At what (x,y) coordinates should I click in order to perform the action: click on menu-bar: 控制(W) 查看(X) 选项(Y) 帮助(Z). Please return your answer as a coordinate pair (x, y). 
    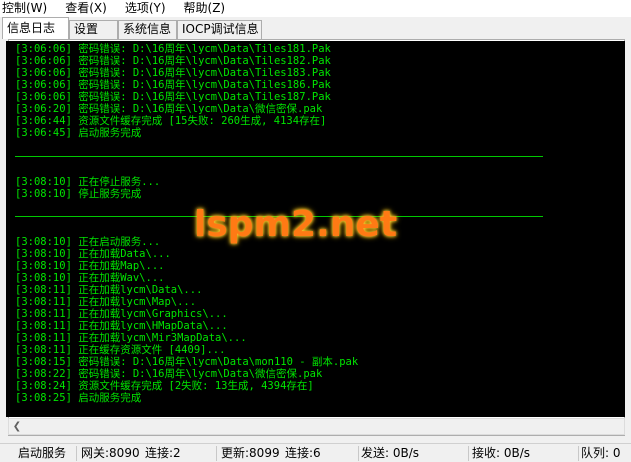
    Looking at the image, I should click on (315, 8).